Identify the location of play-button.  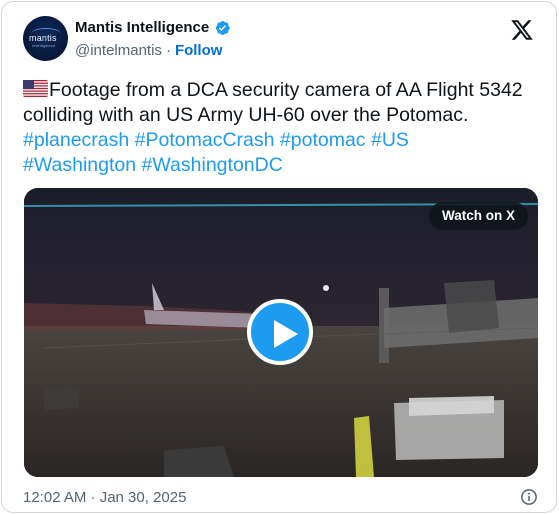
(280, 332).